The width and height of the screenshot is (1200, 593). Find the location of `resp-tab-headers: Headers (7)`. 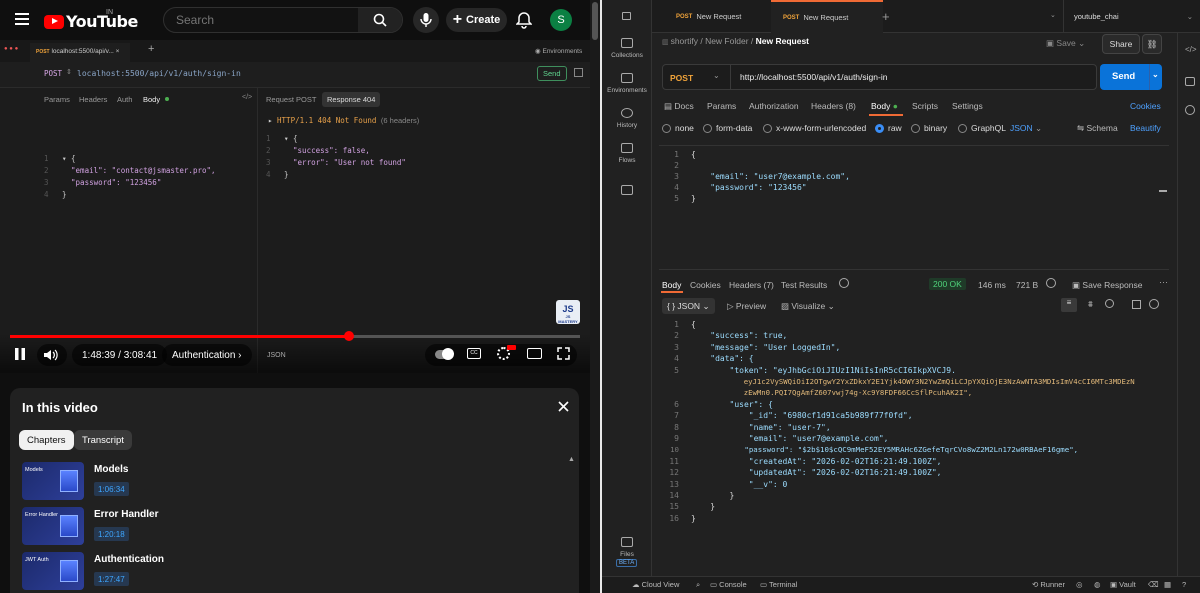

resp-tab-headers: Headers (7) is located at coordinates (751, 285).